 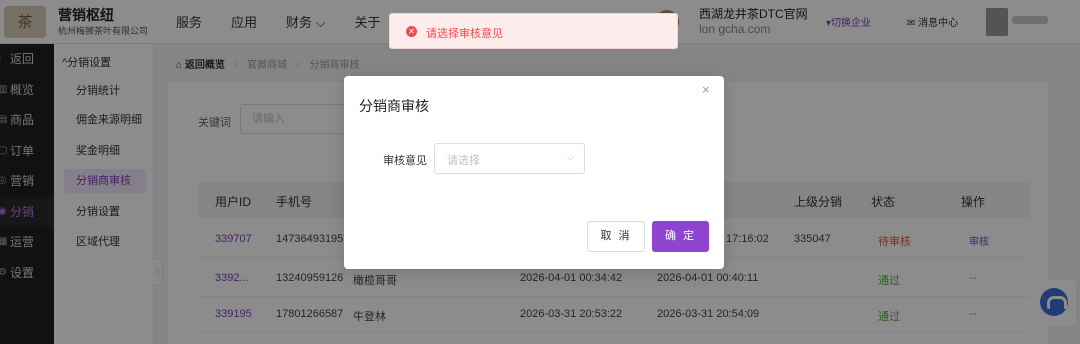 I want to click on close-icon: ×, so click(x=706, y=89).